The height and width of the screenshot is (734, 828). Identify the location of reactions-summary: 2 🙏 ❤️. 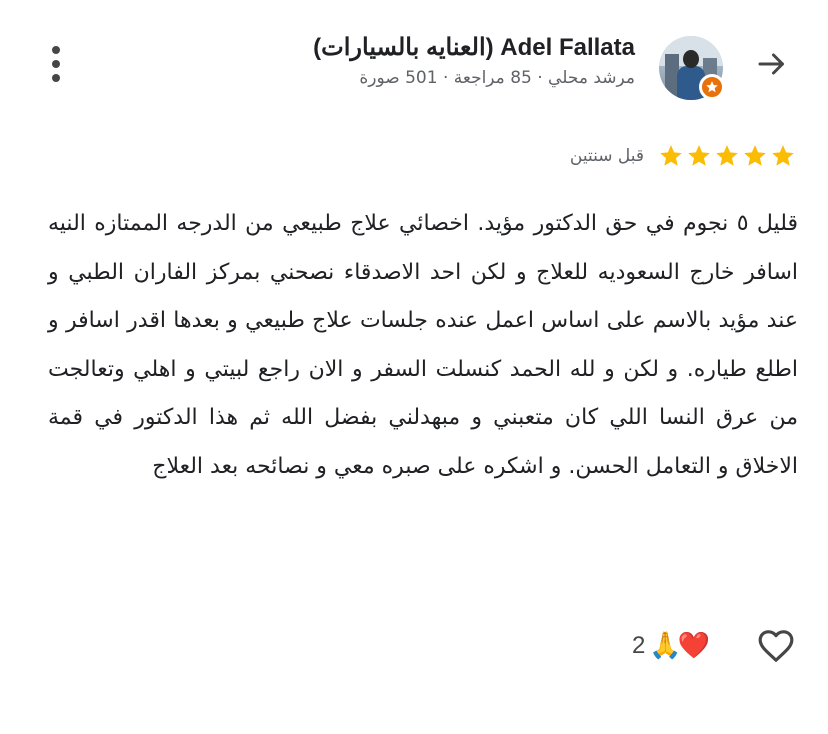
(671, 646).